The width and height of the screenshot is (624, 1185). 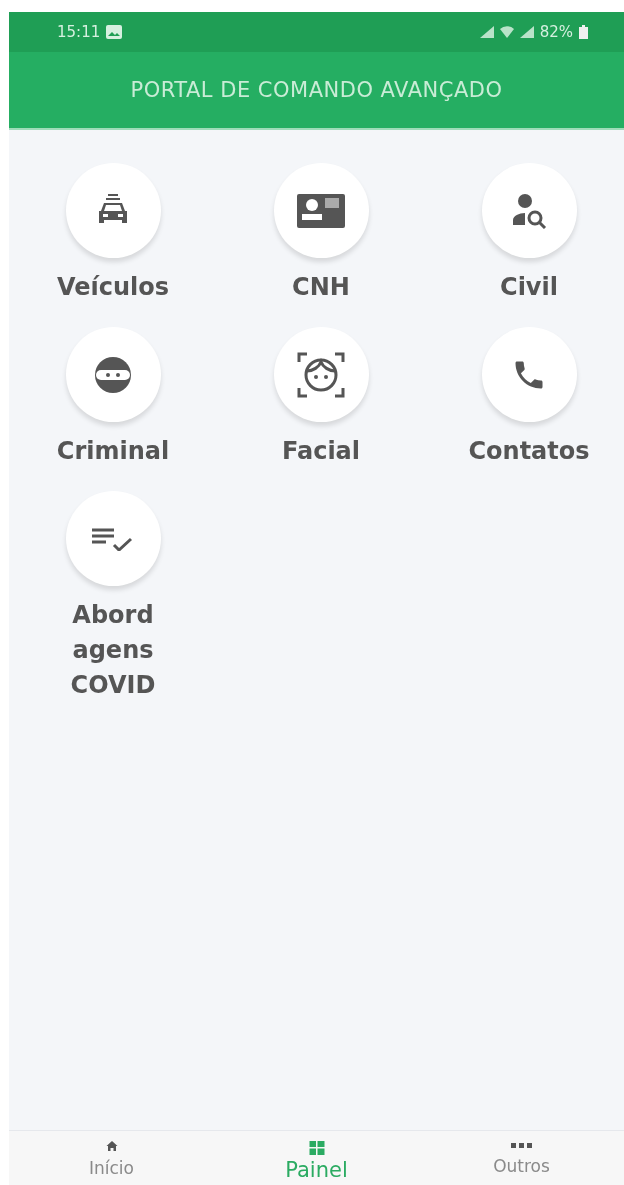 What do you see at coordinates (114, 32) in the screenshot?
I see `image-icon` at bounding box center [114, 32].